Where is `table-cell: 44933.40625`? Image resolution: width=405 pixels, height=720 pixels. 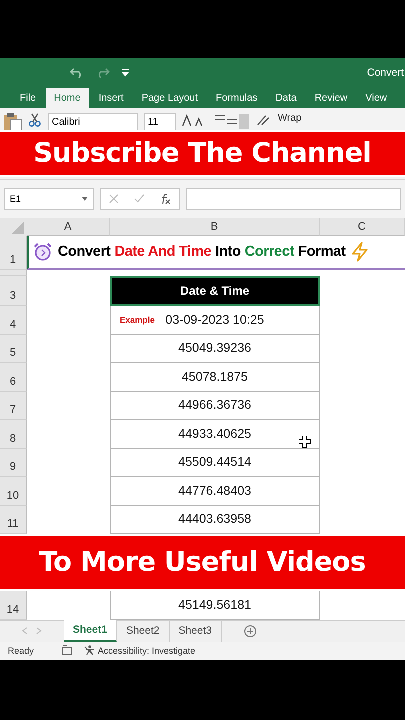
table-cell: 44933.40625 is located at coordinates (215, 433).